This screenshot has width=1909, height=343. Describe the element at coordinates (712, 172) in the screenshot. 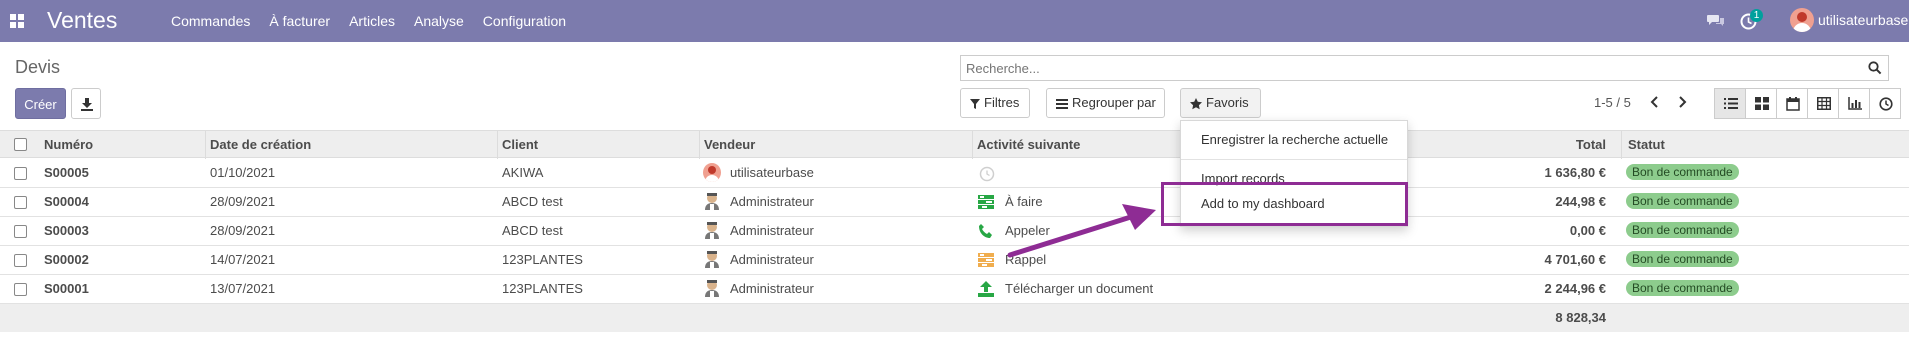

I see `user-avatar-icon` at that location.